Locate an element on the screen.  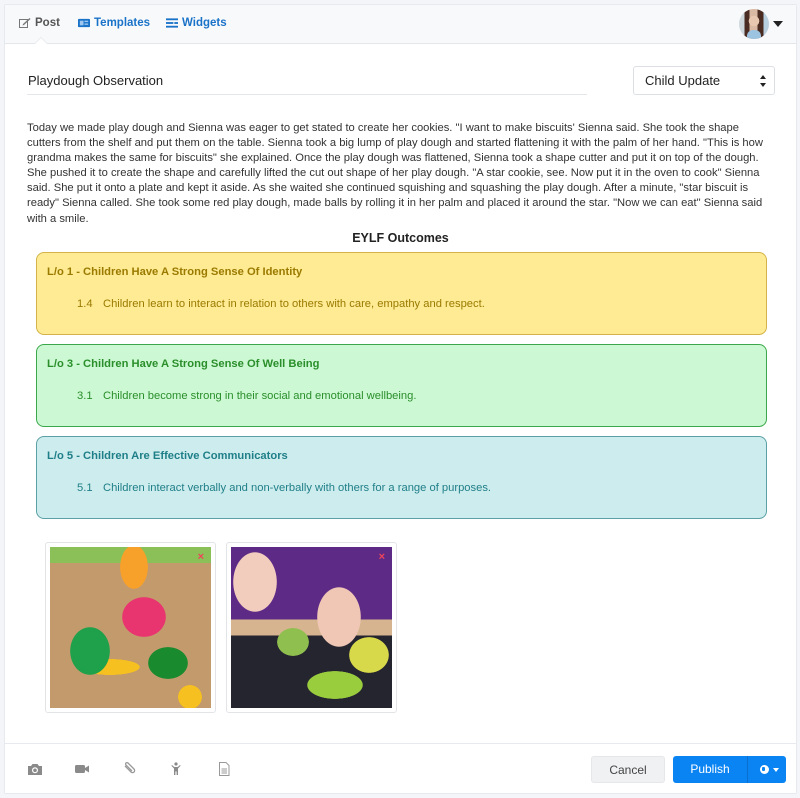
post-title-input is located at coordinates (307, 81).